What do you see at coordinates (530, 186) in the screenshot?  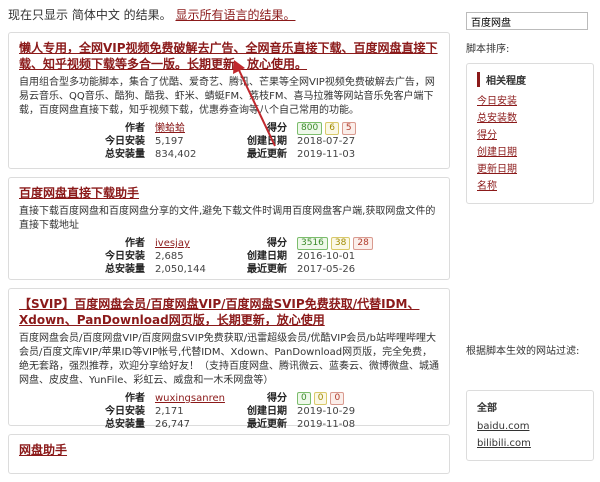 I see `sort-option-name: 名称` at bounding box center [530, 186].